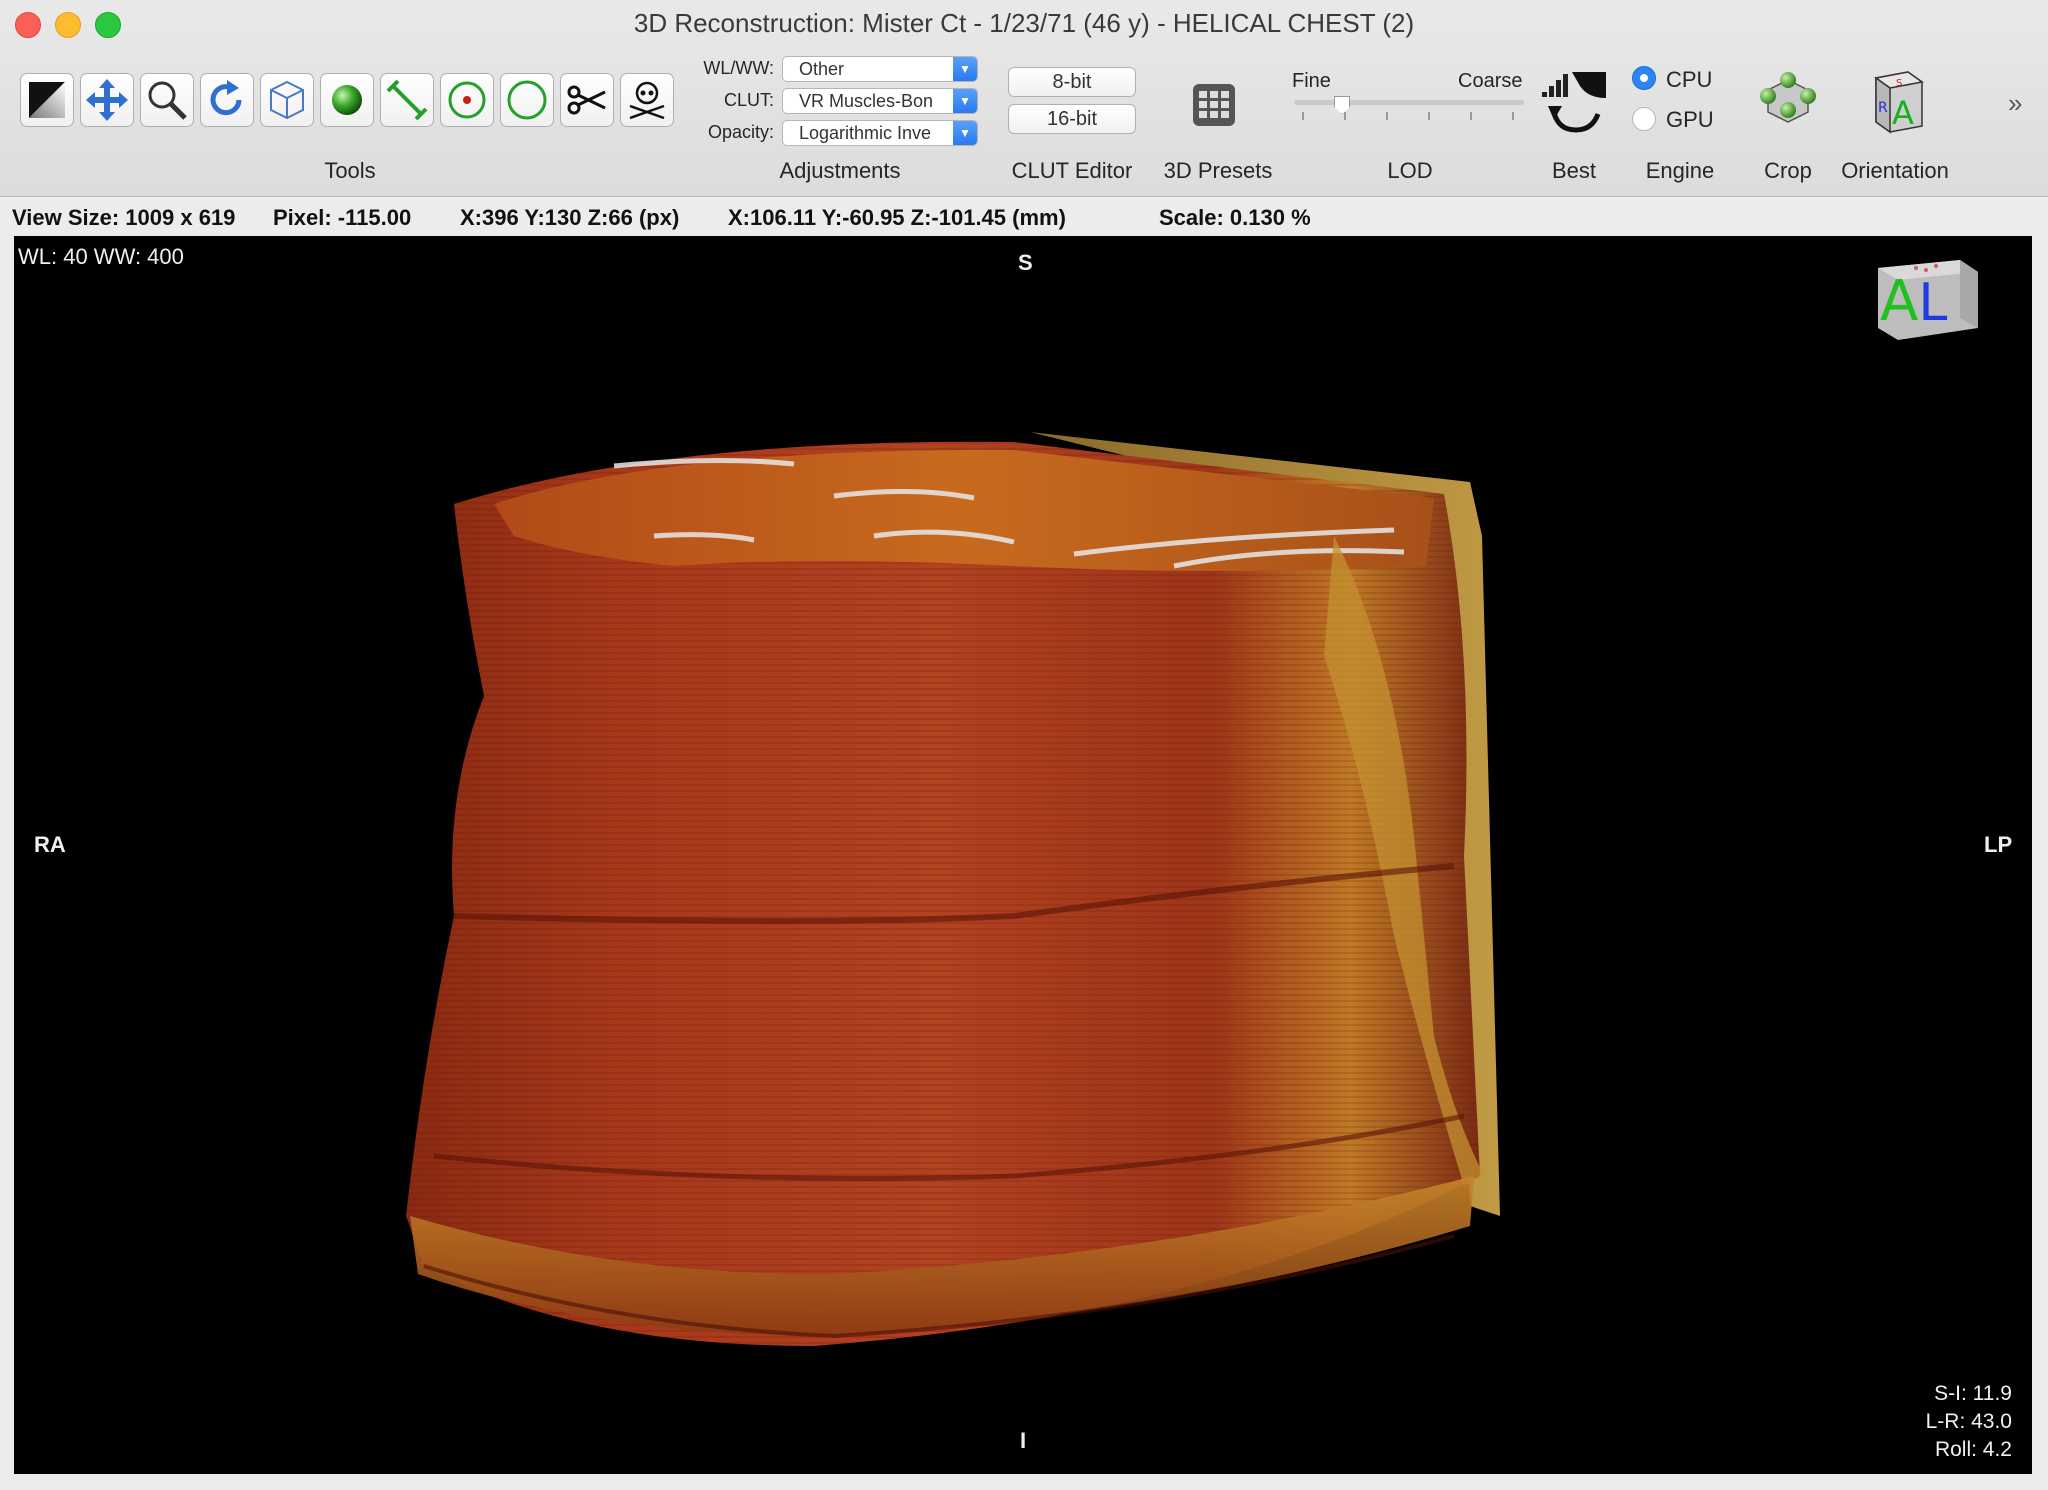 This screenshot has width=2048, height=1490. I want to click on cube-letters: AL, so click(1914, 301).